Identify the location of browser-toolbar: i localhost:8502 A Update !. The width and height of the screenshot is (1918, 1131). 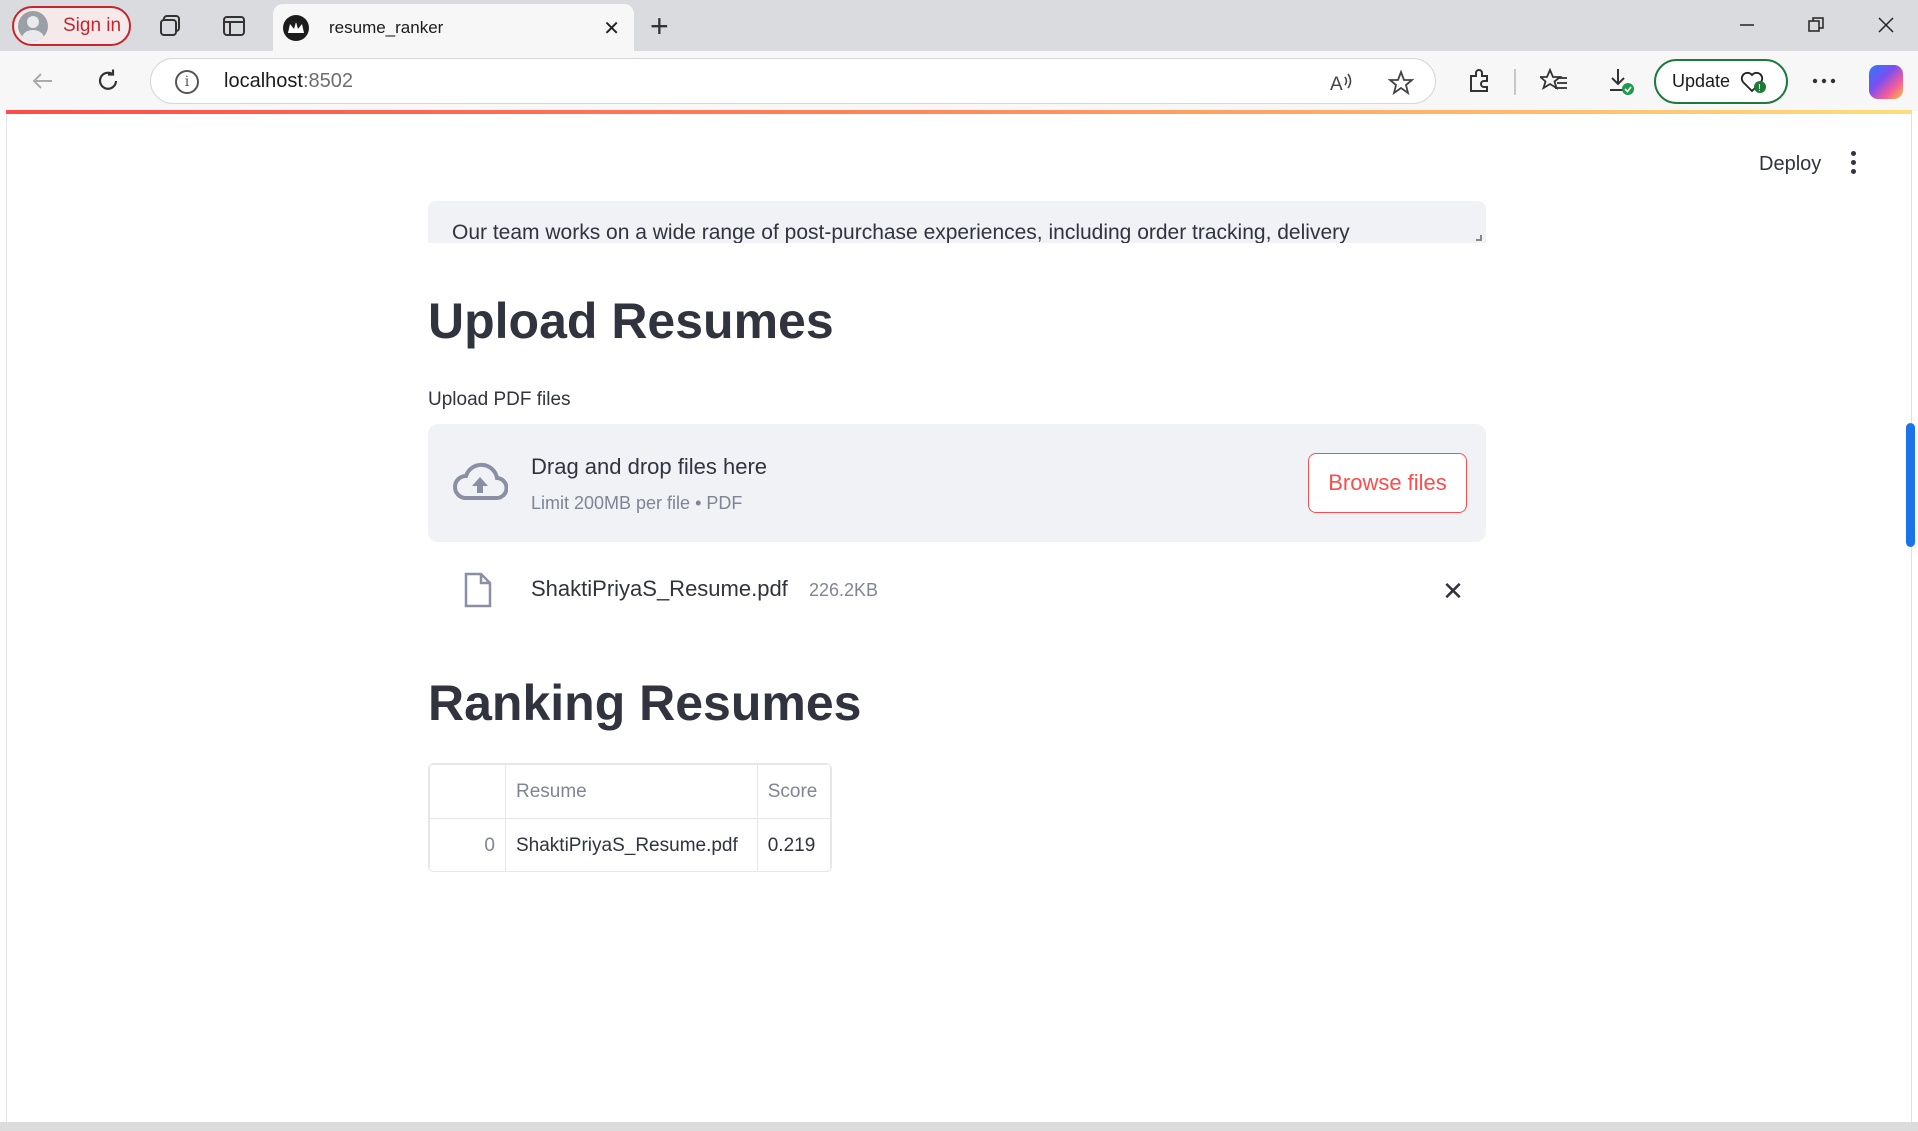
(959, 81).